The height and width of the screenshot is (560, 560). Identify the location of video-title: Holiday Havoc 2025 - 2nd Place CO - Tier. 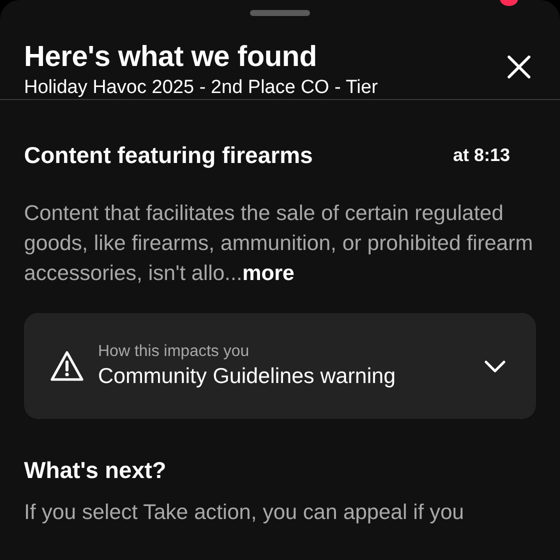
(201, 88).